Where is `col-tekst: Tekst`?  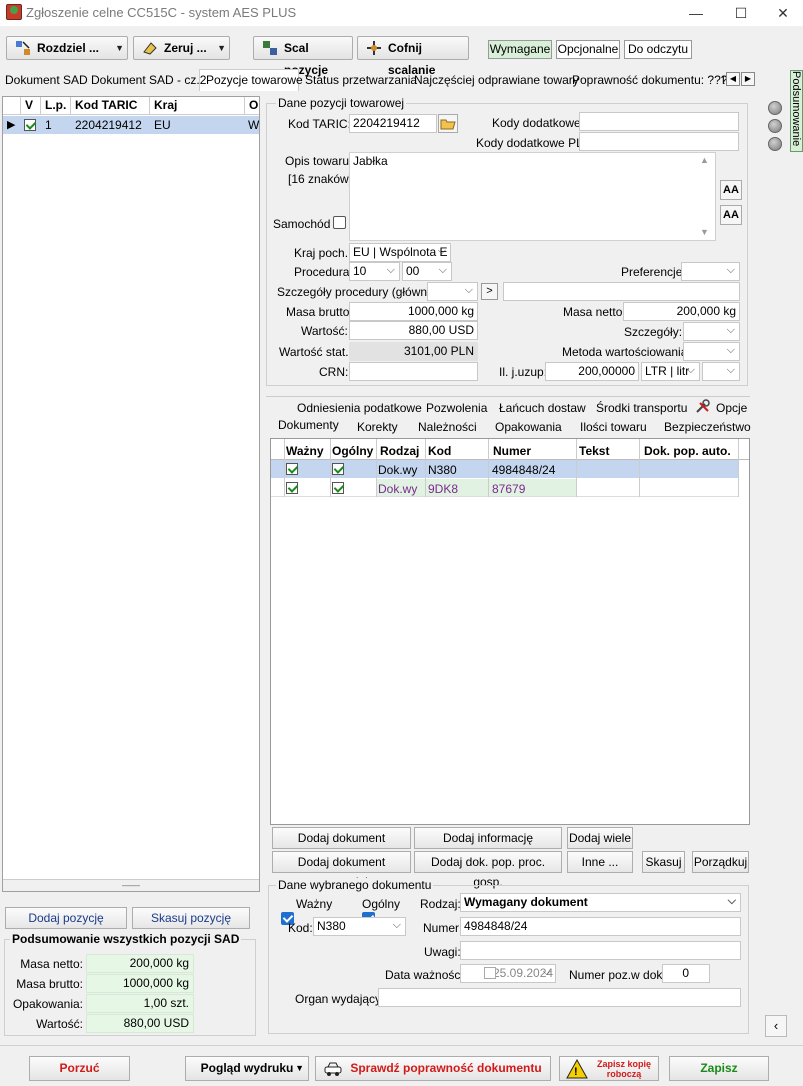 col-tekst: Tekst is located at coordinates (594, 451).